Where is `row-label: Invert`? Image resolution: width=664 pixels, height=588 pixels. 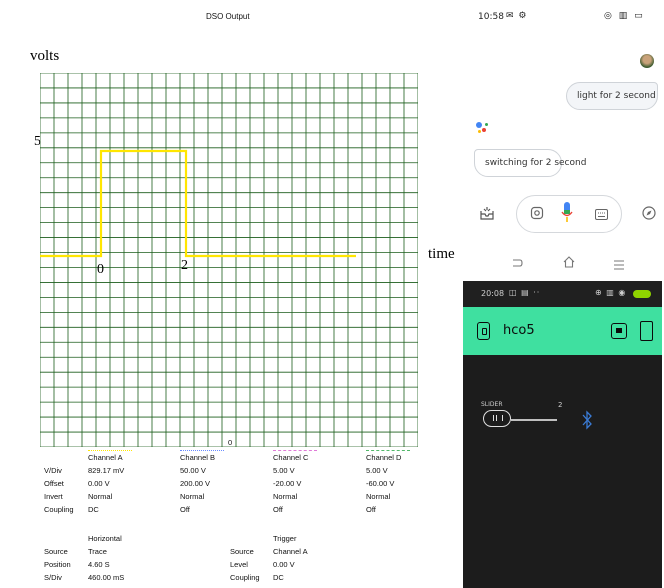 row-label: Invert is located at coordinates (53, 496).